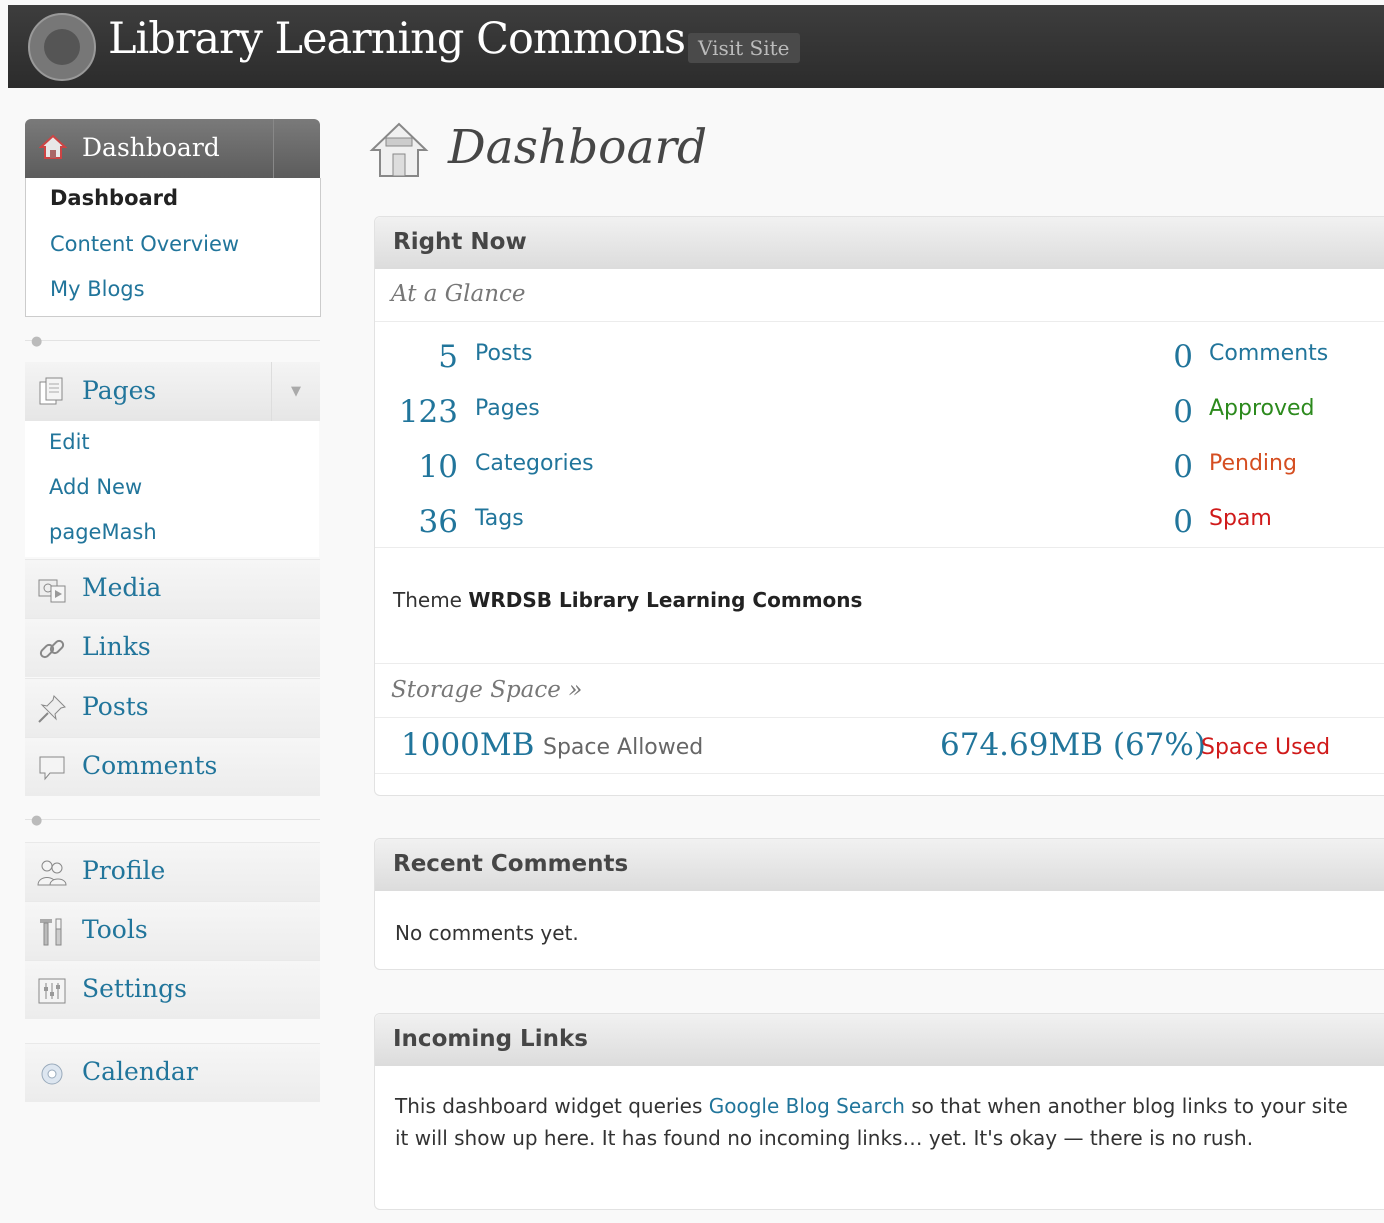 The image size is (1384, 1223). I want to click on visit-site-button: Visit Site, so click(744, 48).